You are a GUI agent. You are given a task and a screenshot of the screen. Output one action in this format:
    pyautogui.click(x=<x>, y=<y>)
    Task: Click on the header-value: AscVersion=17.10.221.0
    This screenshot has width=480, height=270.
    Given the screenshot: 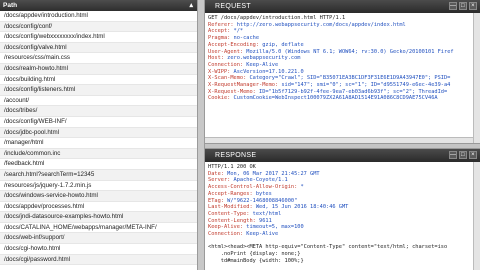 What is the action you would take?
    pyautogui.click(x=268, y=71)
    